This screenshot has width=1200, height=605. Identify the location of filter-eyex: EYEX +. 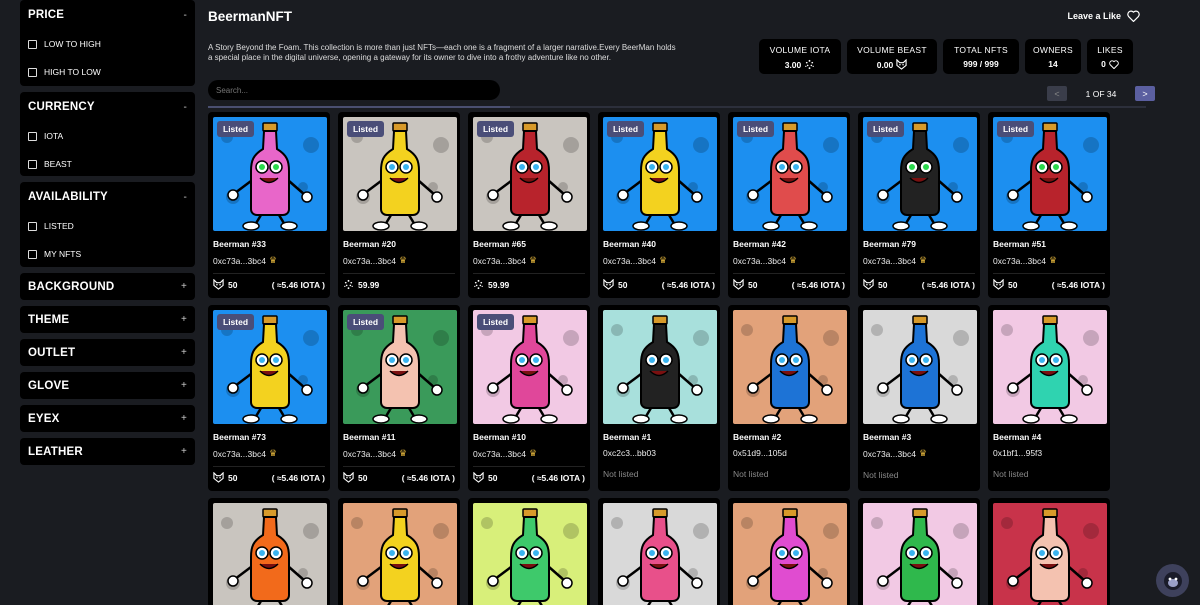
(107, 418).